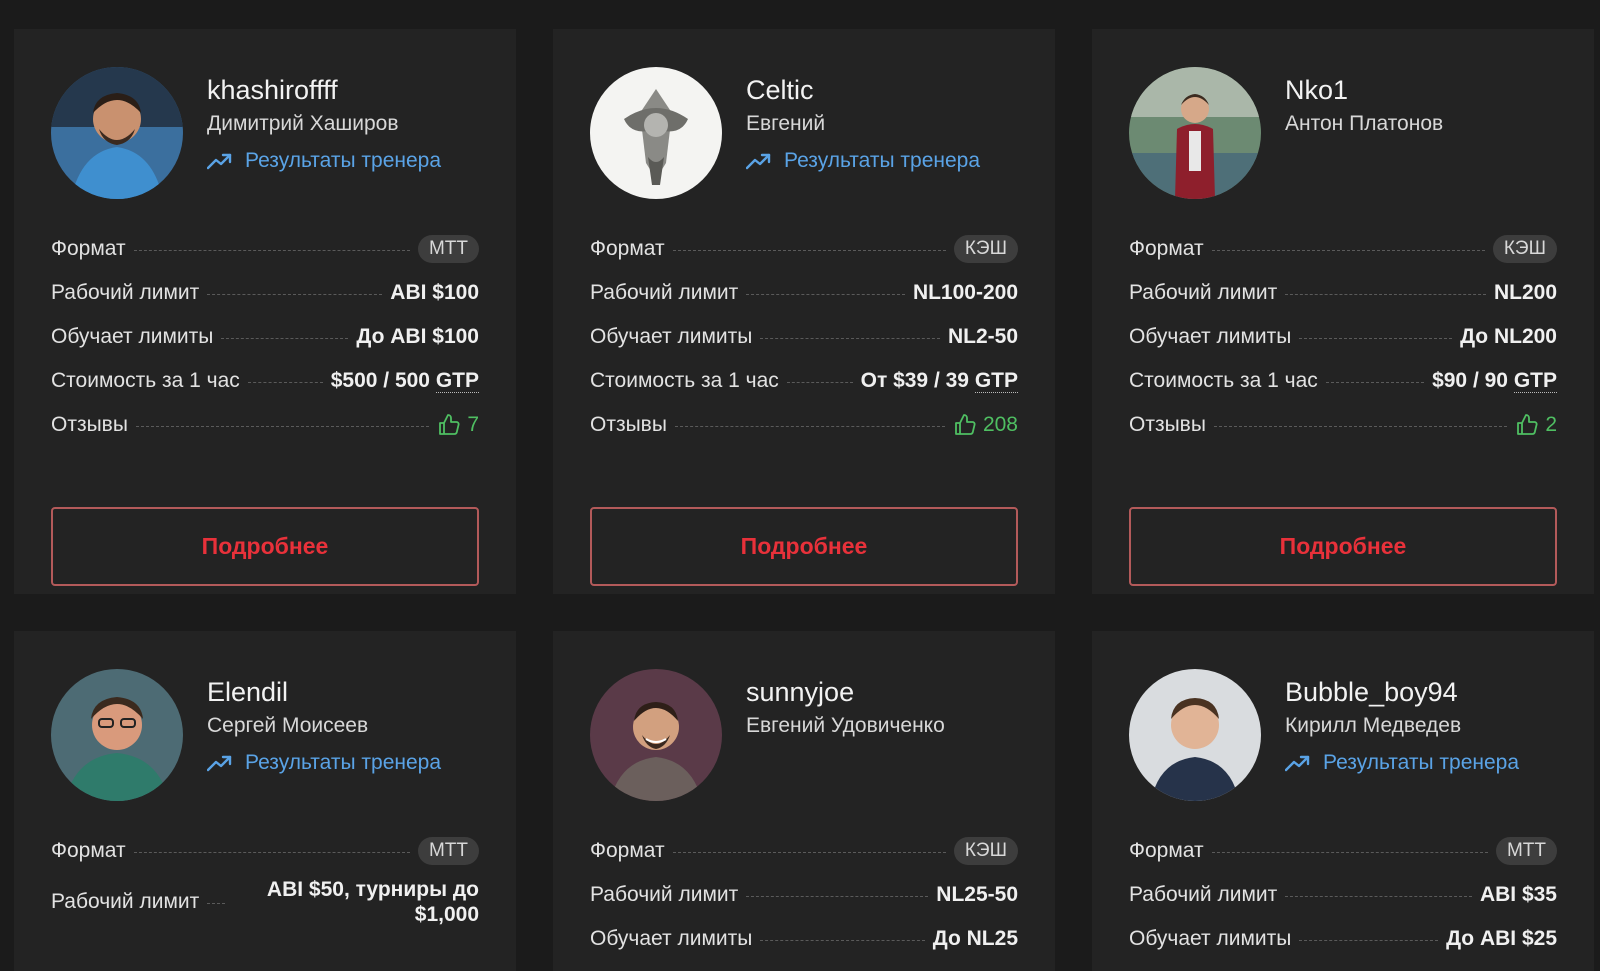  Describe the element at coordinates (1373, 725) in the screenshot. I see `coach-real-name: Кирилл Медведев` at that location.